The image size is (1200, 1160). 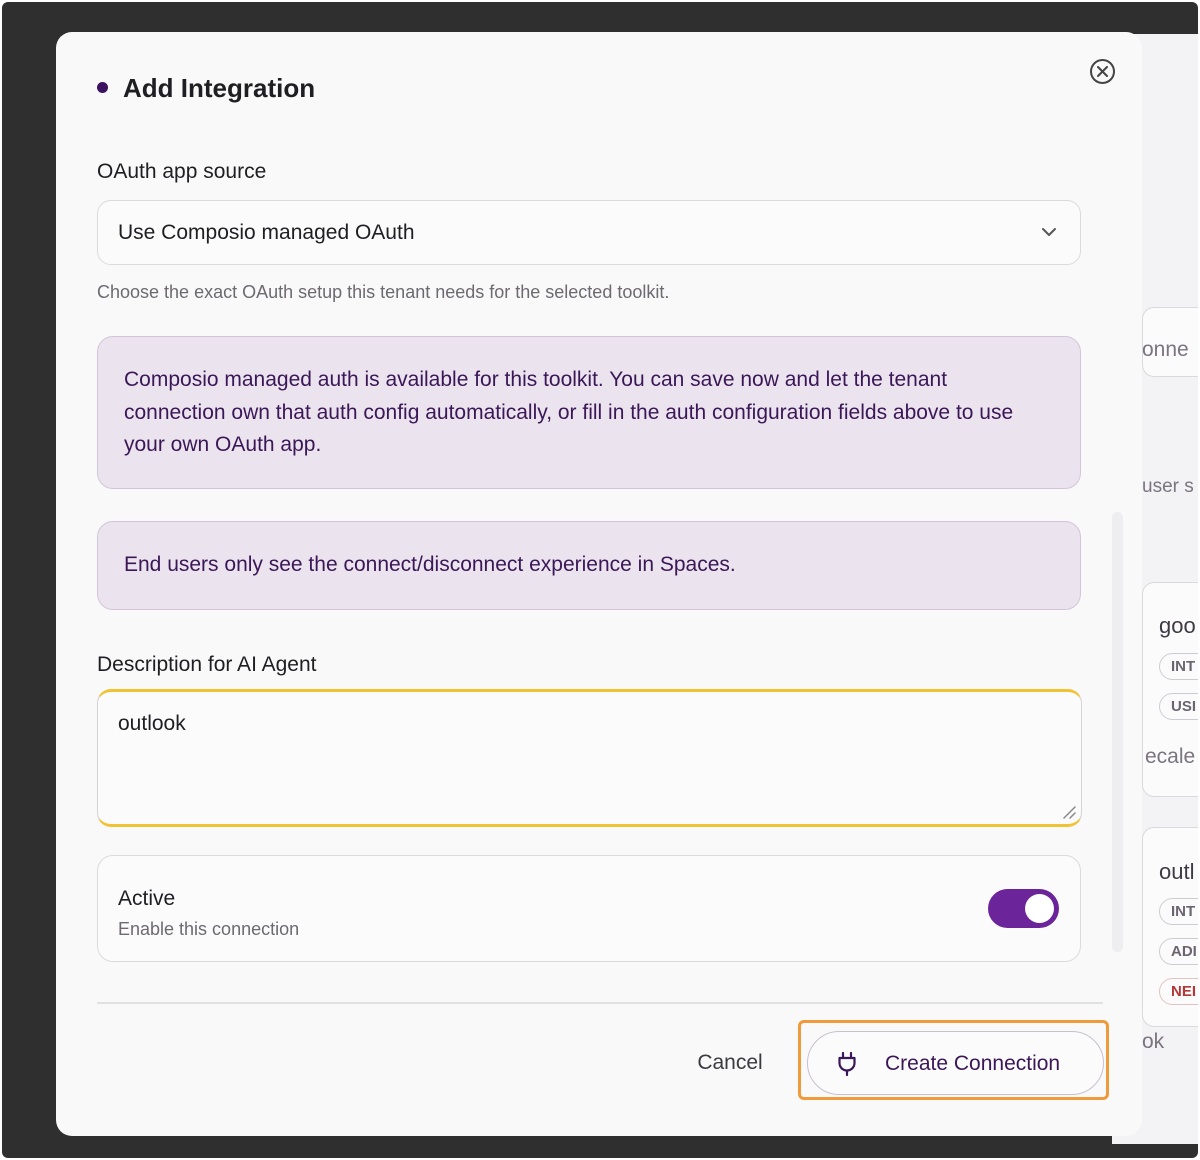 What do you see at coordinates (207, 664) in the screenshot?
I see `description-label: Description for AI Agent` at bounding box center [207, 664].